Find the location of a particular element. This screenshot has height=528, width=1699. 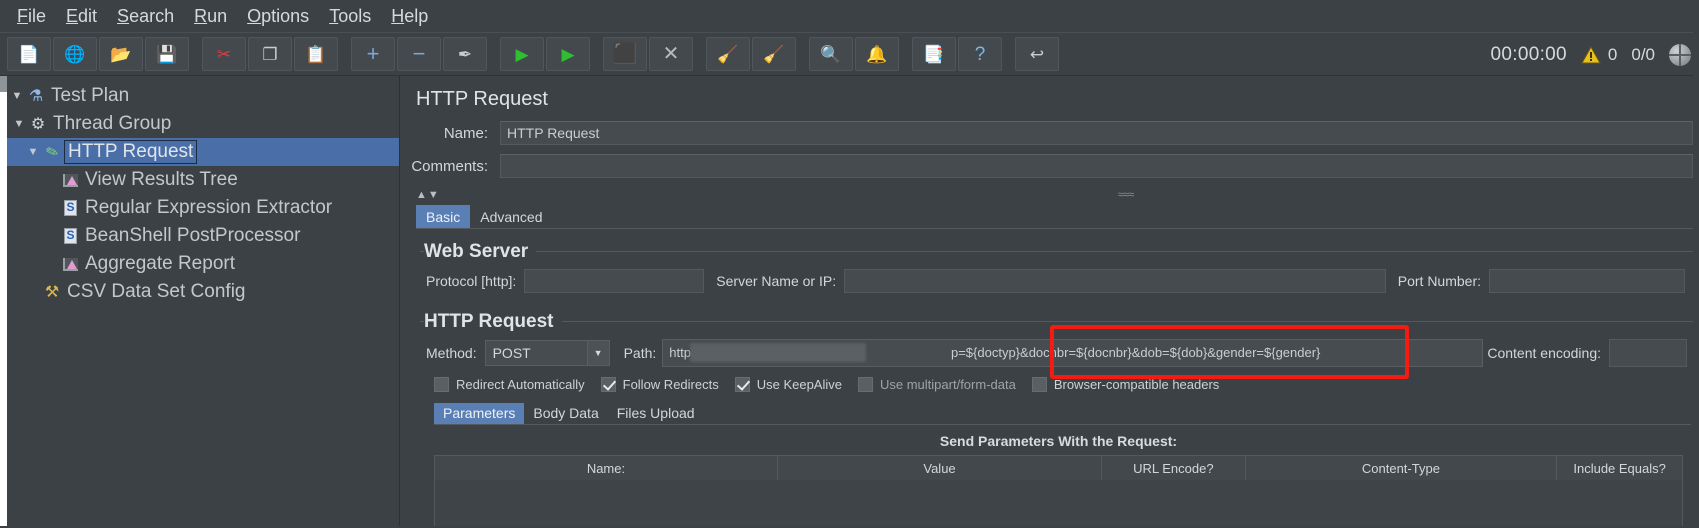

tree-node-test-plan: ▼ ⚗ Test Plan is located at coordinates (199, 96).